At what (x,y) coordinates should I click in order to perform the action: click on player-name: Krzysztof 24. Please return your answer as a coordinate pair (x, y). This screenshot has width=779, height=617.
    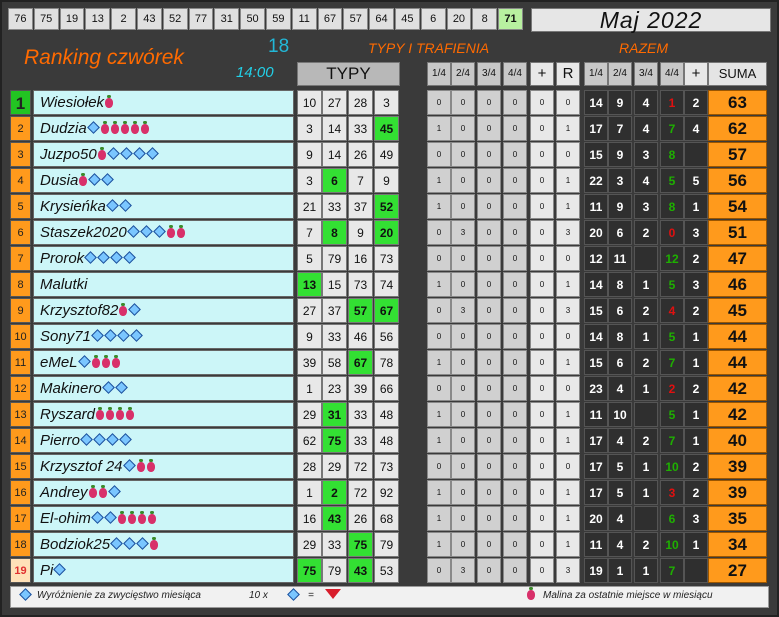
    Looking at the image, I should click on (81, 466).